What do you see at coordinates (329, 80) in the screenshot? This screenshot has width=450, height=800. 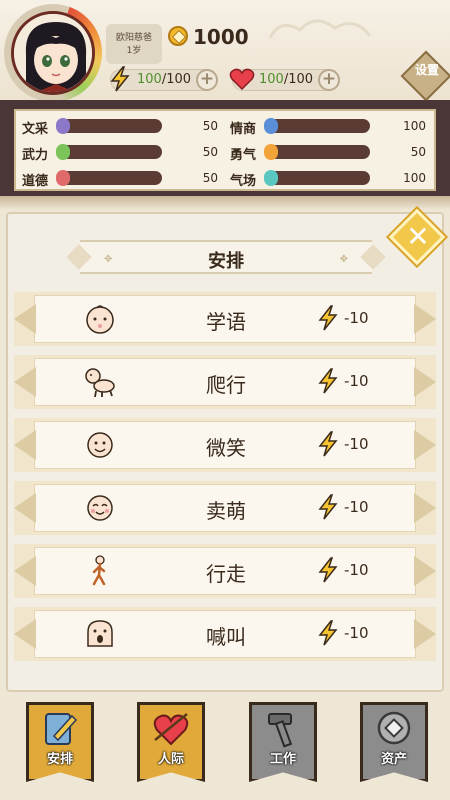 I see `add-health-button: +` at bounding box center [329, 80].